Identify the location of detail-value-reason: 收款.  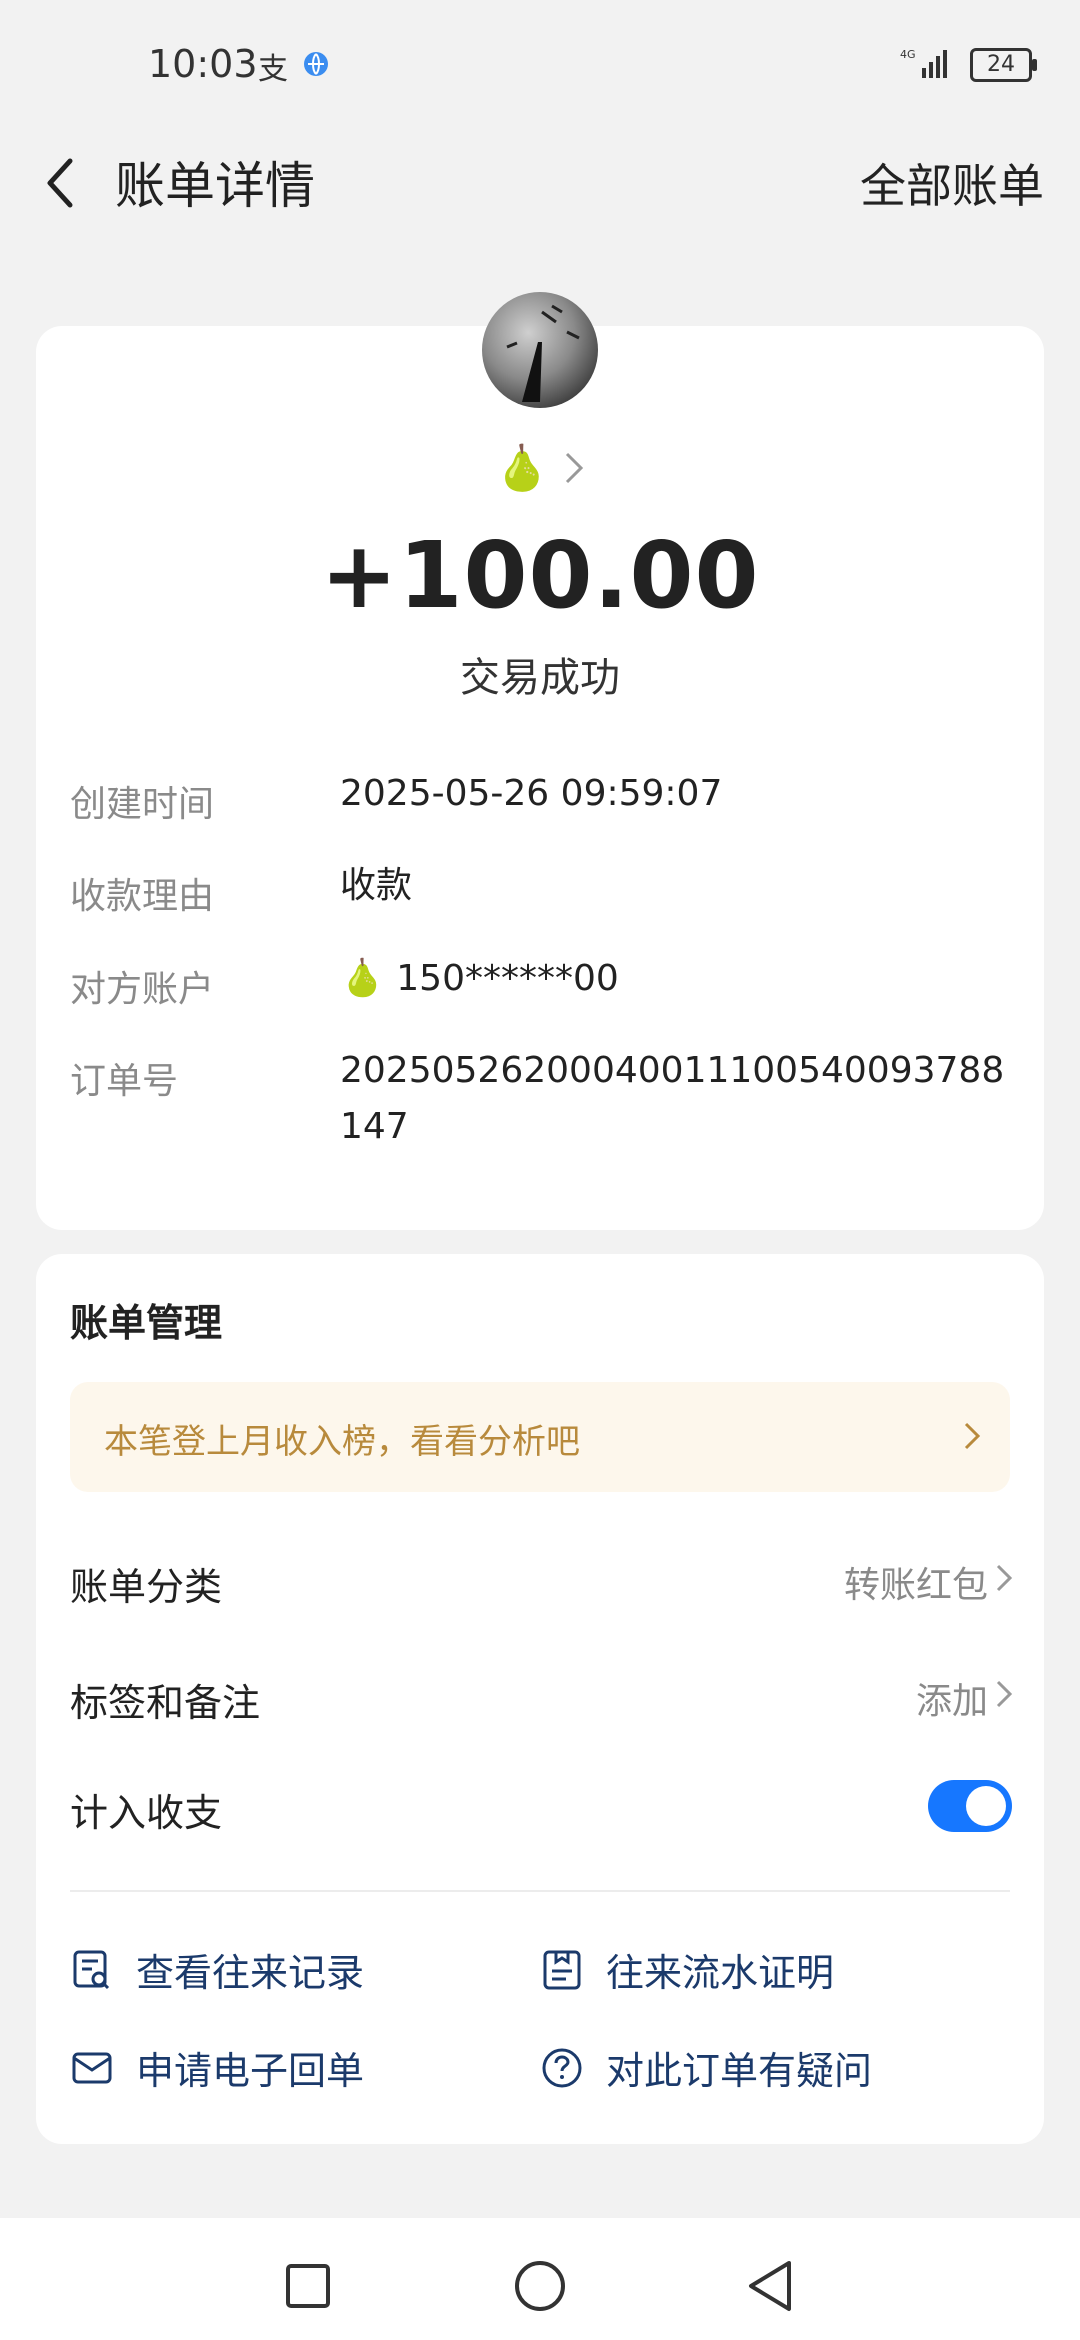
(376, 885).